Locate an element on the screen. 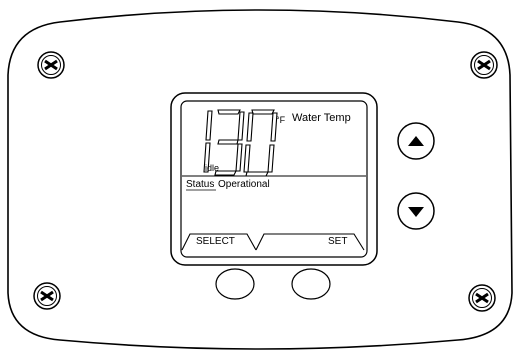 The height and width of the screenshot is (360, 518). set-button is located at coordinates (311, 284).